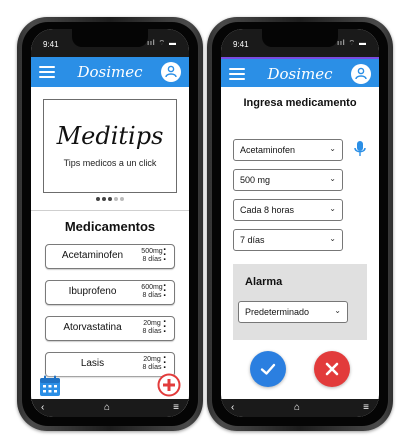 The image size is (413, 441). Describe the element at coordinates (169, 385) in the screenshot. I see `plus-icon` at that location.